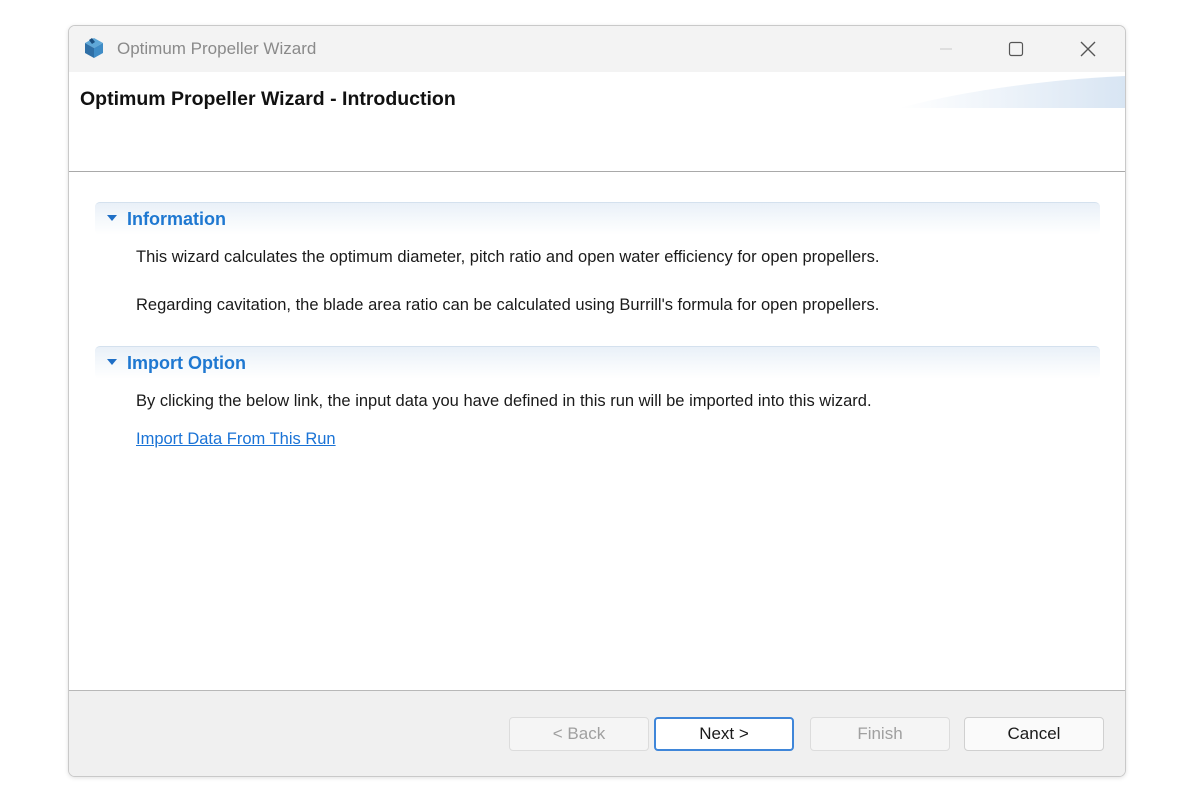 The width and height of the screenshot is (1200, 800). I want to click on propeller-app-icon, so click(94, 48).